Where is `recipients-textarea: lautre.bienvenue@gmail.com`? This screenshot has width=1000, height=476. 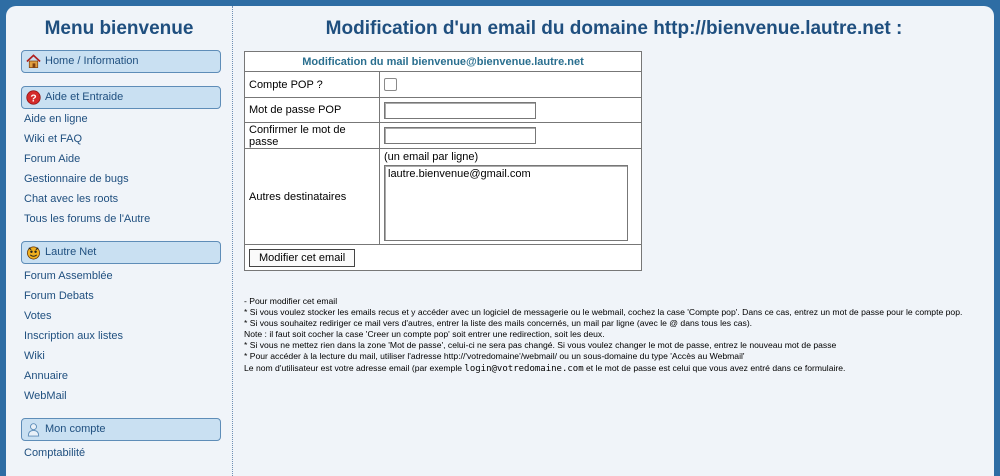
recipients-textarea: lautre.bienvenue@gmail.com is located at coordinates (506, 203).